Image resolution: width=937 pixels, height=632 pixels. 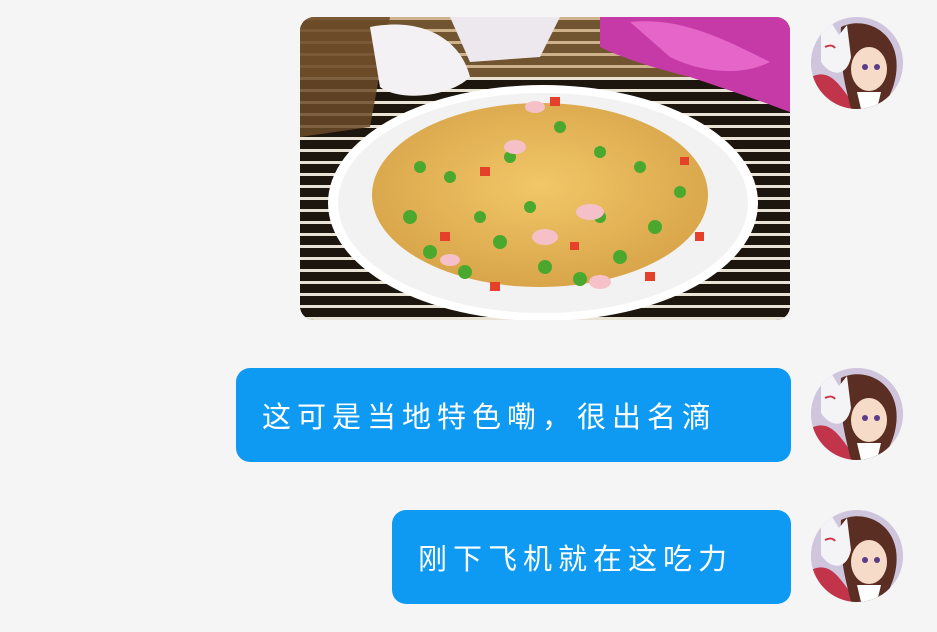 I want to click on message-bubble: 这可是当地特色嘞，很出名滴, so click(x=513, y=415).